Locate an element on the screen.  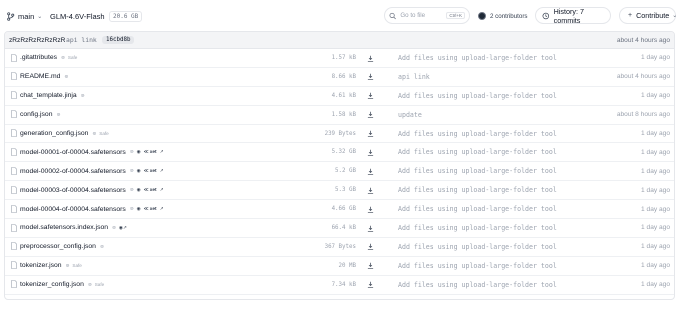
file-name: chat_template.jinja is located at coordinates (48, 95).